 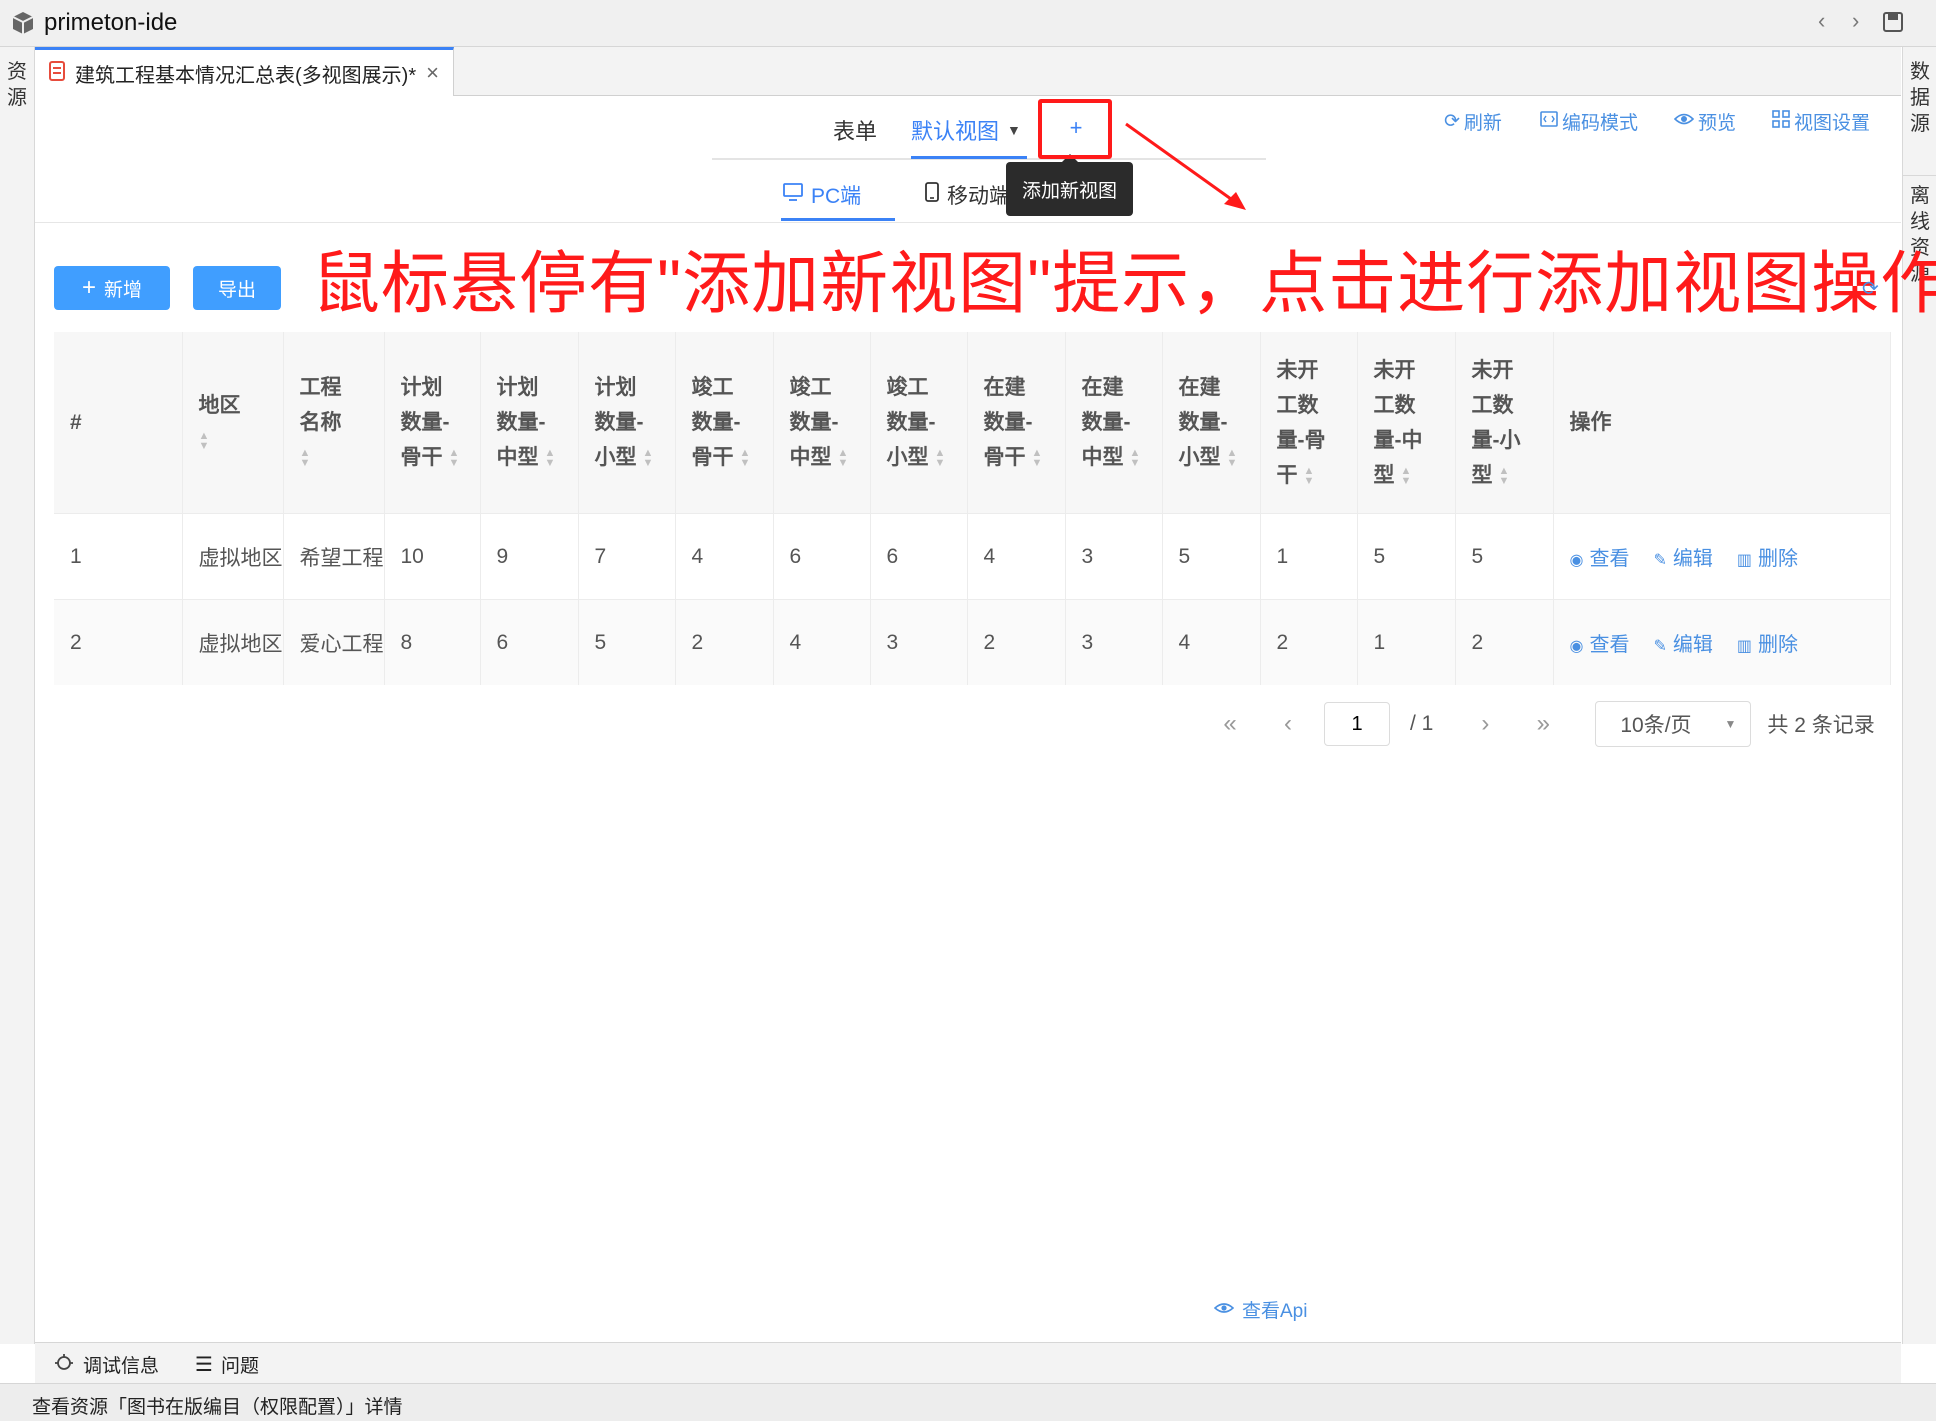 I want to click on delete-action-label: 删除, so click(x=1778, y=645).